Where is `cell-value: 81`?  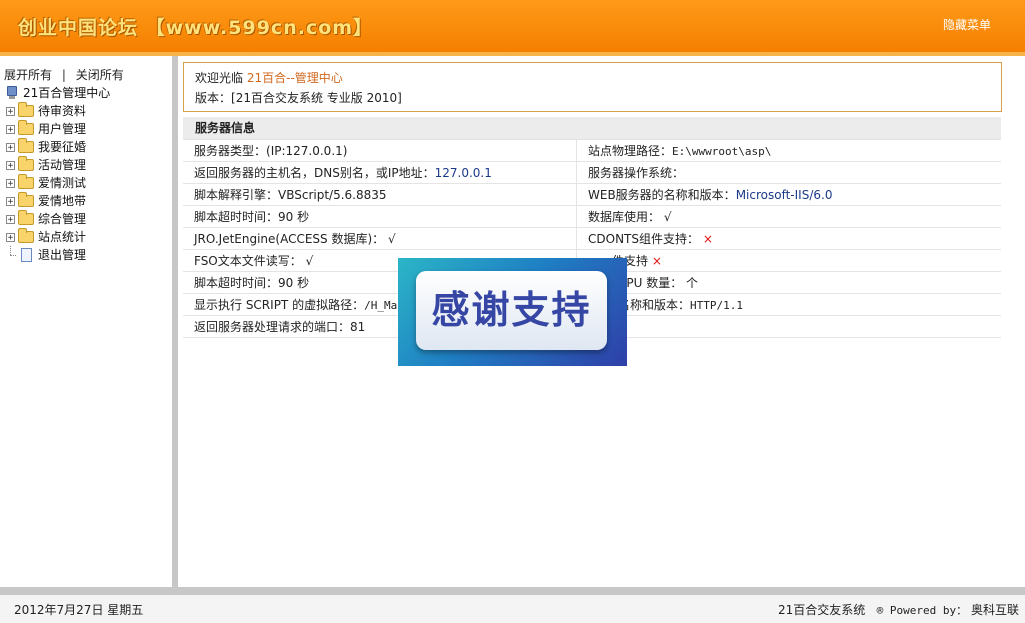 cell-value: 81 is located at coordinates (358, 327).